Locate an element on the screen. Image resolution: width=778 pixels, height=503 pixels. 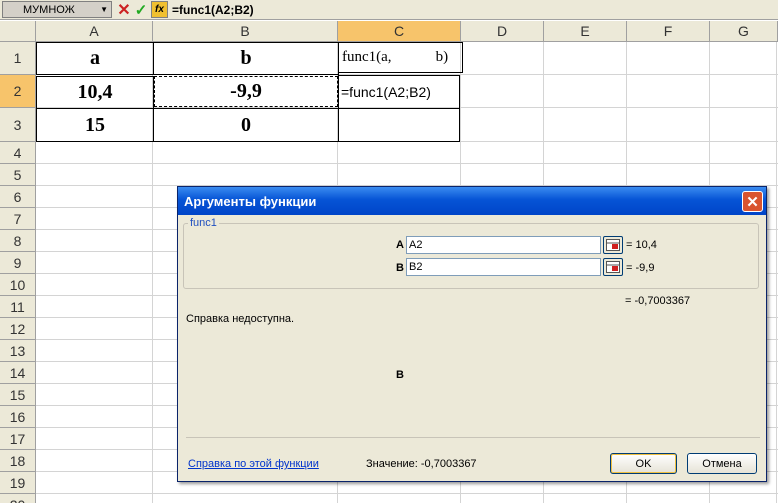
row-header-10: 10 is located at coordinates (18, 285).